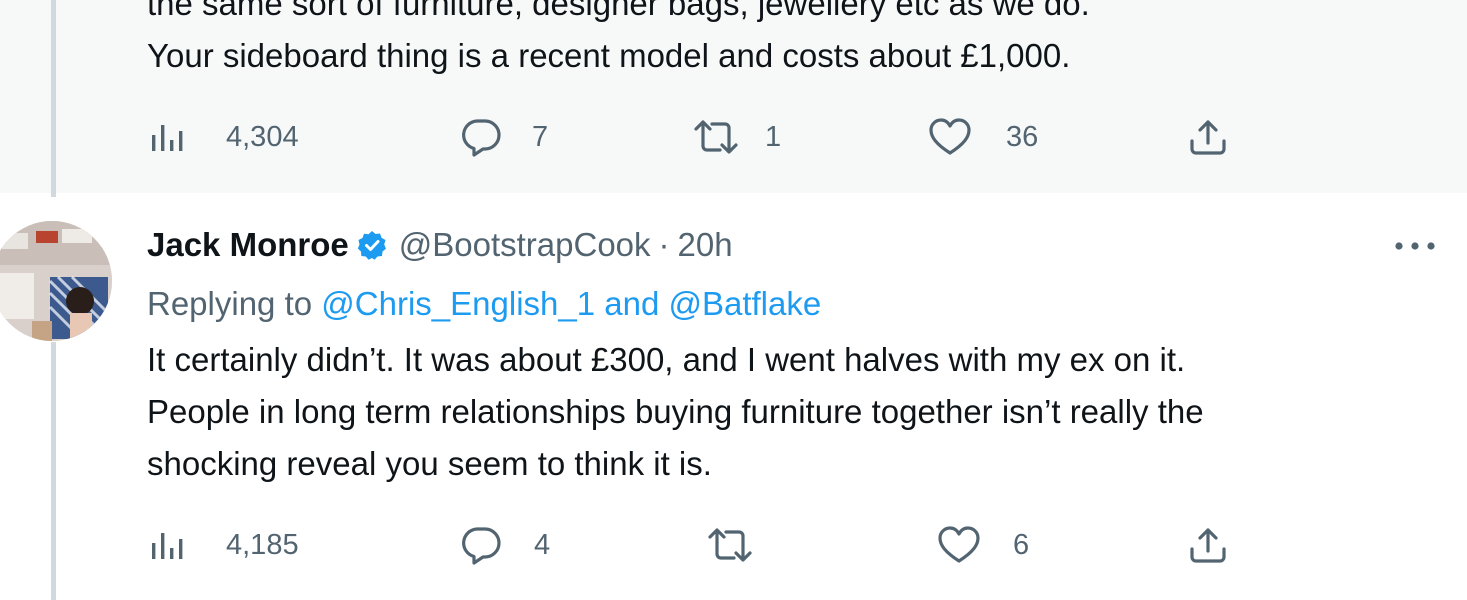 The image size is (1467, 600). Describe the element at coordinates (505, 545) in the screenshot. I see `reply-button: 4` at that location.